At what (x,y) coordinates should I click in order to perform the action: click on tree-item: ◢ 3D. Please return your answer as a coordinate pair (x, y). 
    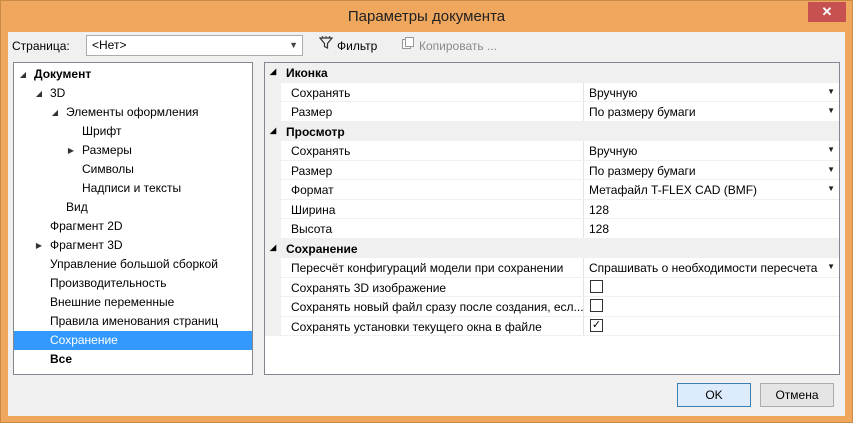
    Looking at the image, I should click on (133, 93).